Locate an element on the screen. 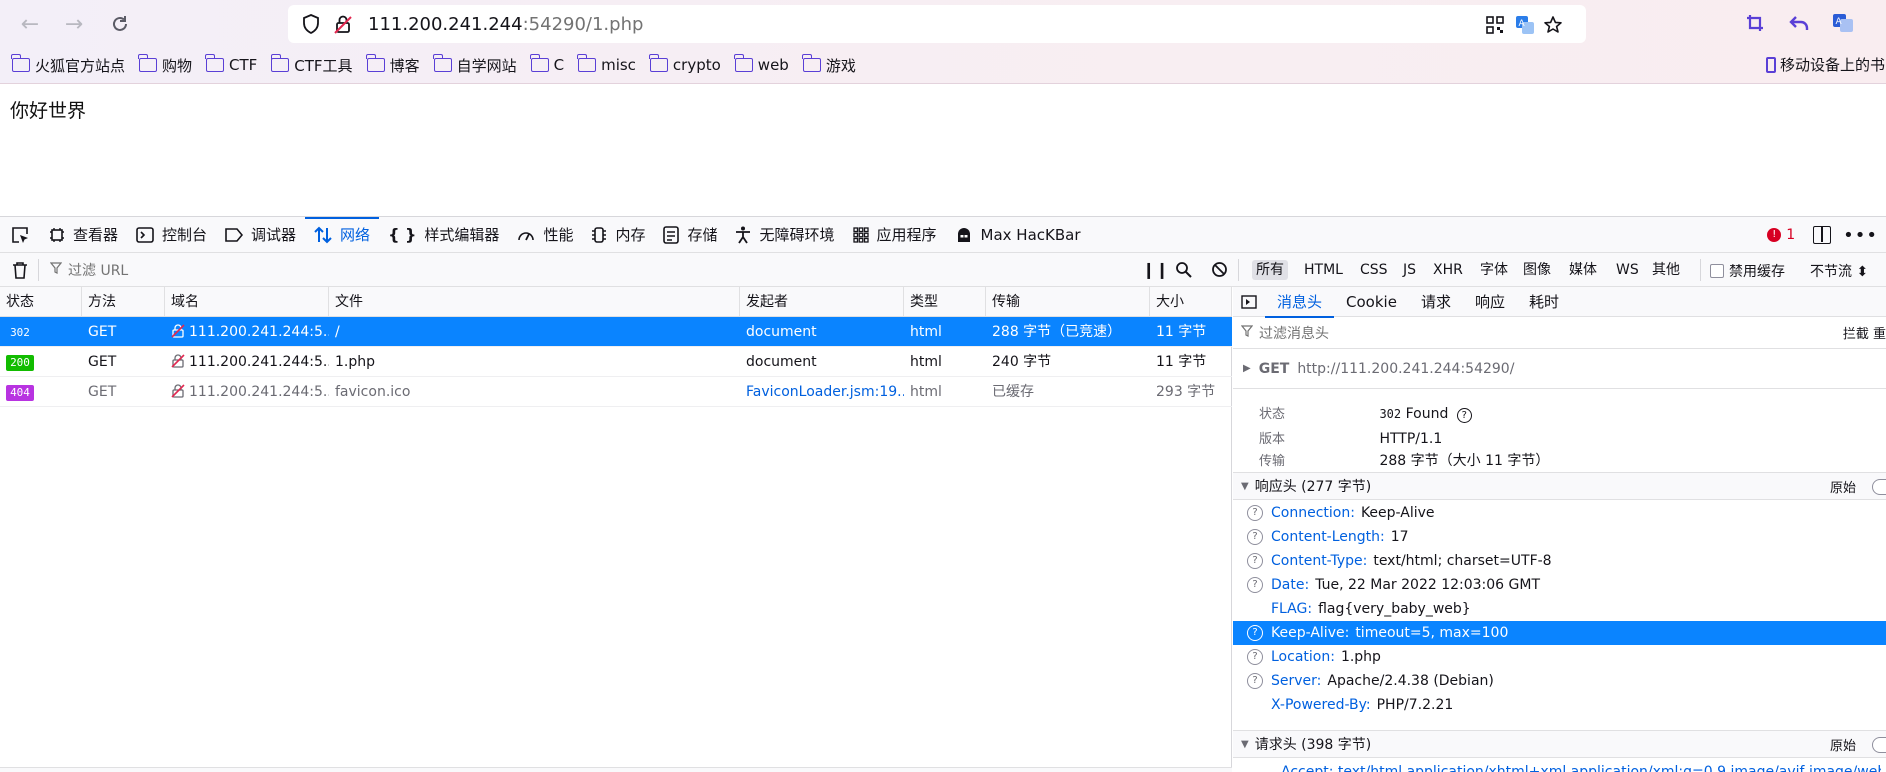 The image size is (1886, 772). devtools-tab-inspector: 查看器 is located at coordinates (83, 235).